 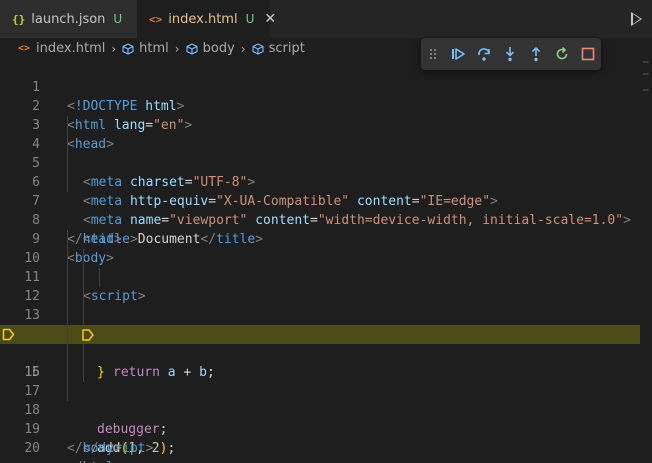 I want to click on editor-scrollbar, so click(x=646, y=261).